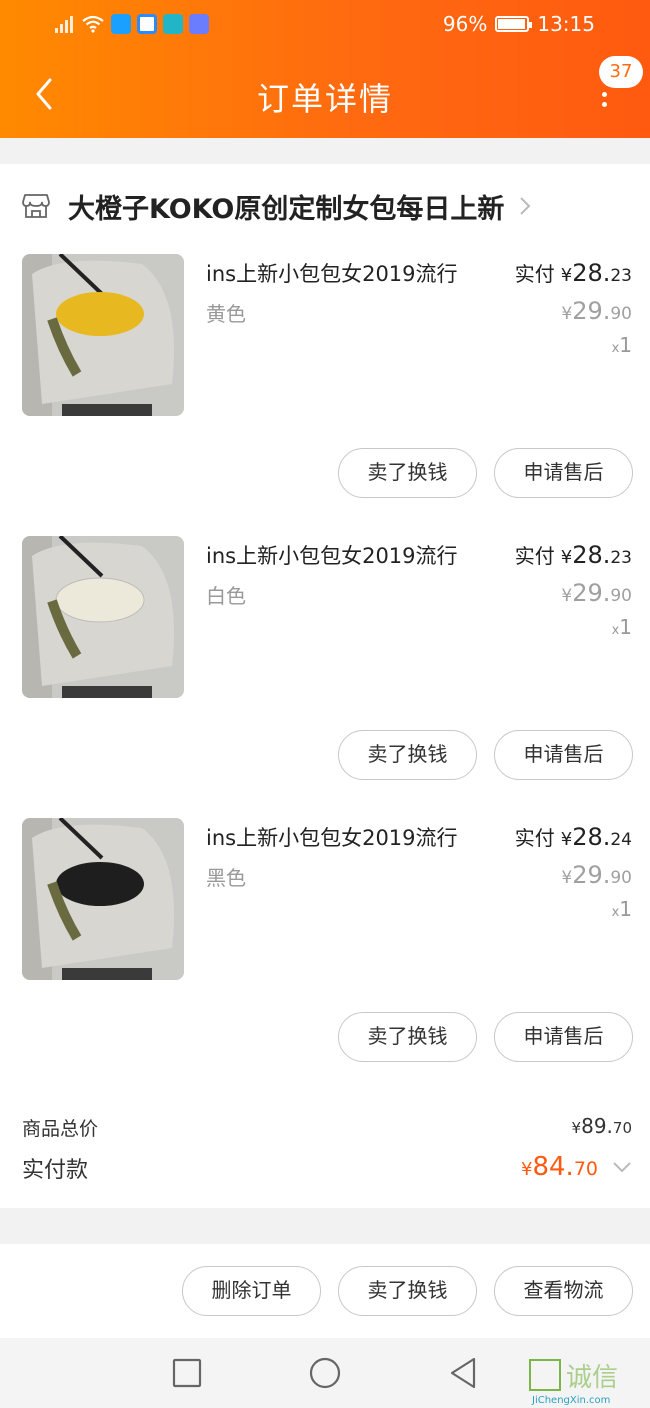 The height and width of the screenshot is (1408, 650). I want to click on app-header: 96% 13:15 订单详情 37, so click(325, 69).